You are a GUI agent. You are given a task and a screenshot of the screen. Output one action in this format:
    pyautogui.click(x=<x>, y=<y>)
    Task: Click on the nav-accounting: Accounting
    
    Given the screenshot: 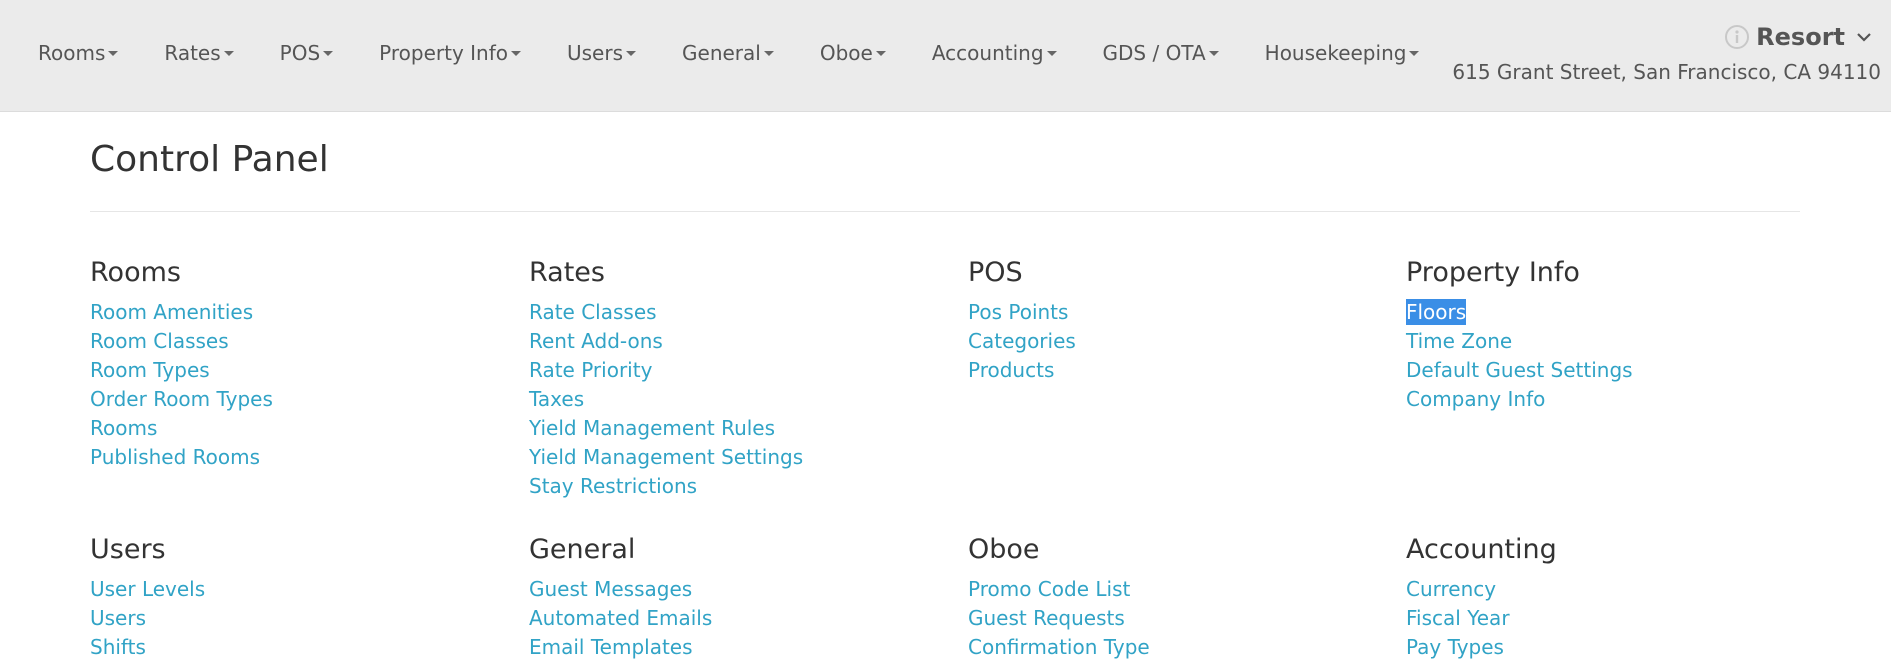 What is the action you would take?
    pyautogui.click(x=994, y=53)
    